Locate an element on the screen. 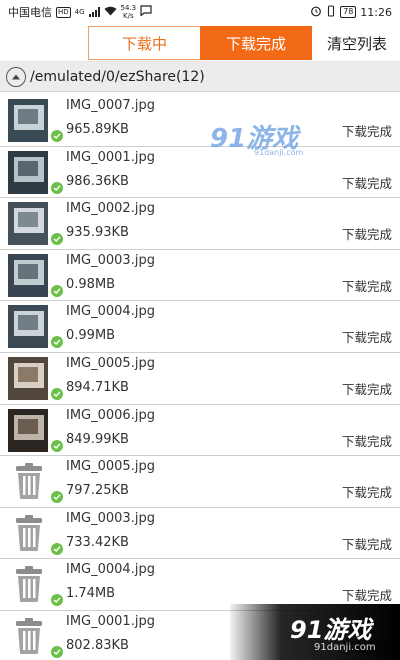 The height and width of the screenshot is (660, 400). folder-up-icon is located at coordinates (16, 76).